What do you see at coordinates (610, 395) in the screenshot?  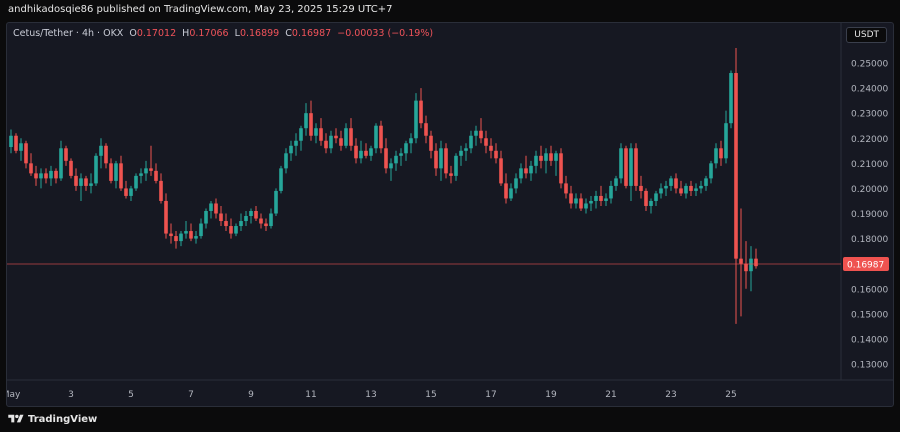 I see `time-tick-label: 21` at bounding box center [610, 395].